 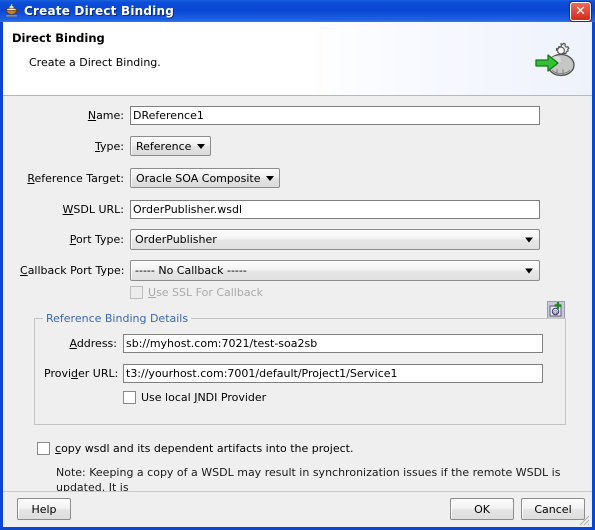 I want to click on reference-target-combobox: Oracle SOA Composite, so click(x=205, y=178).